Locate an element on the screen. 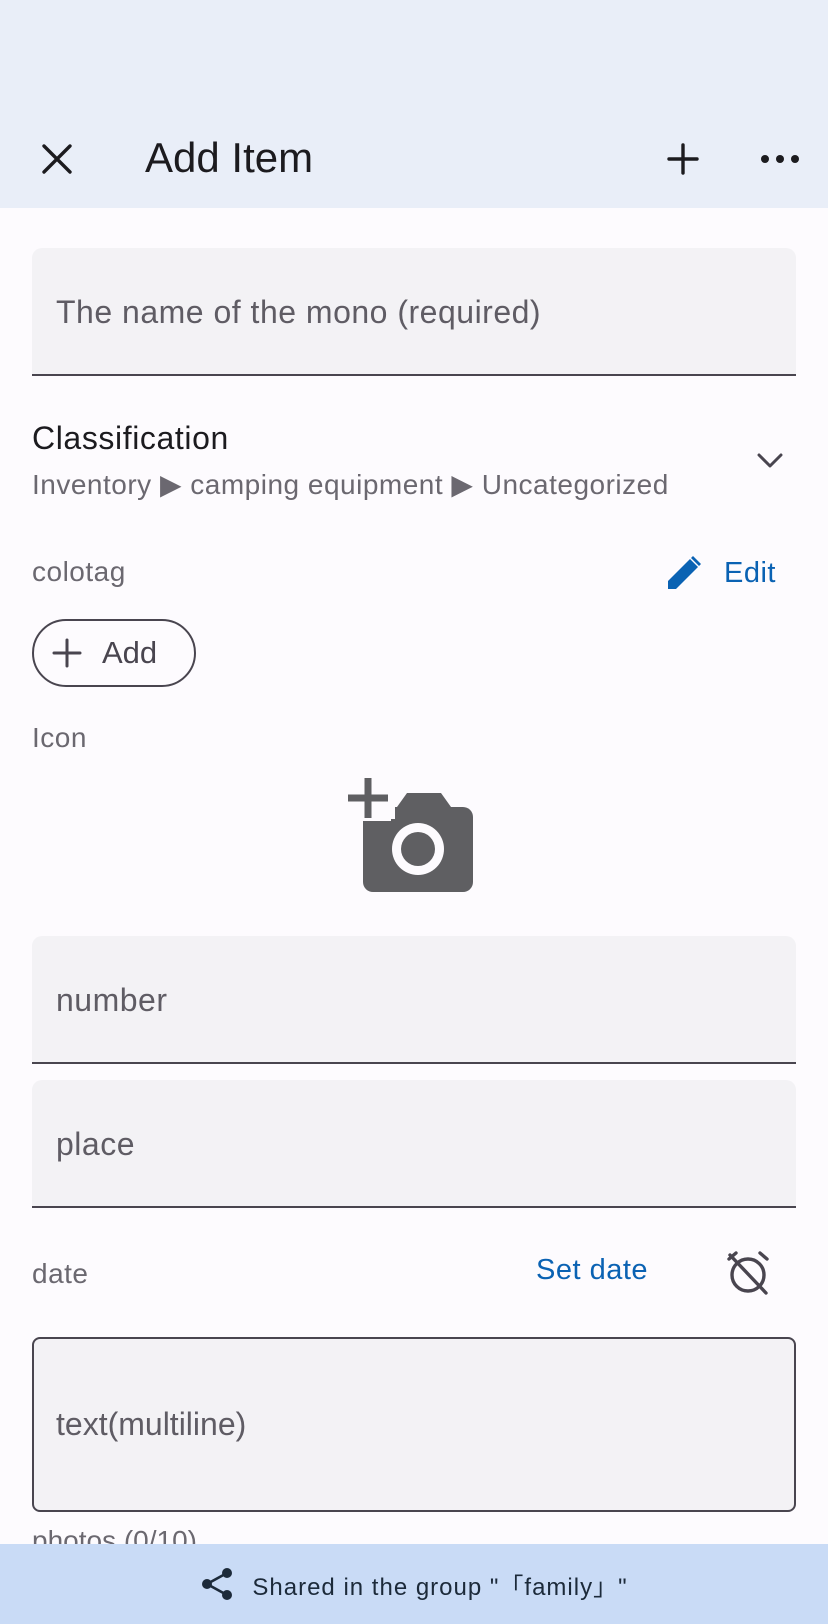  colotag-edit-button: Edit is located at coordinates (720, 573).